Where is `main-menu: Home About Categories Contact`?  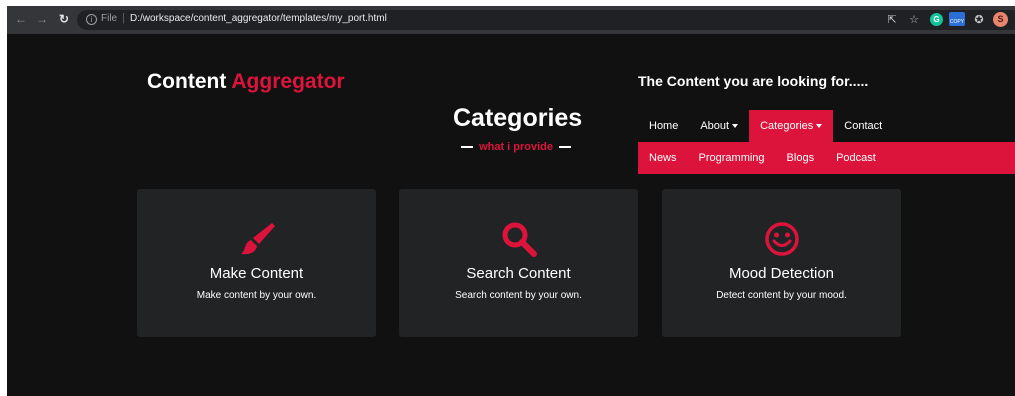 main-menu: Home About Categories Contact is located at coordinates (765, 126).